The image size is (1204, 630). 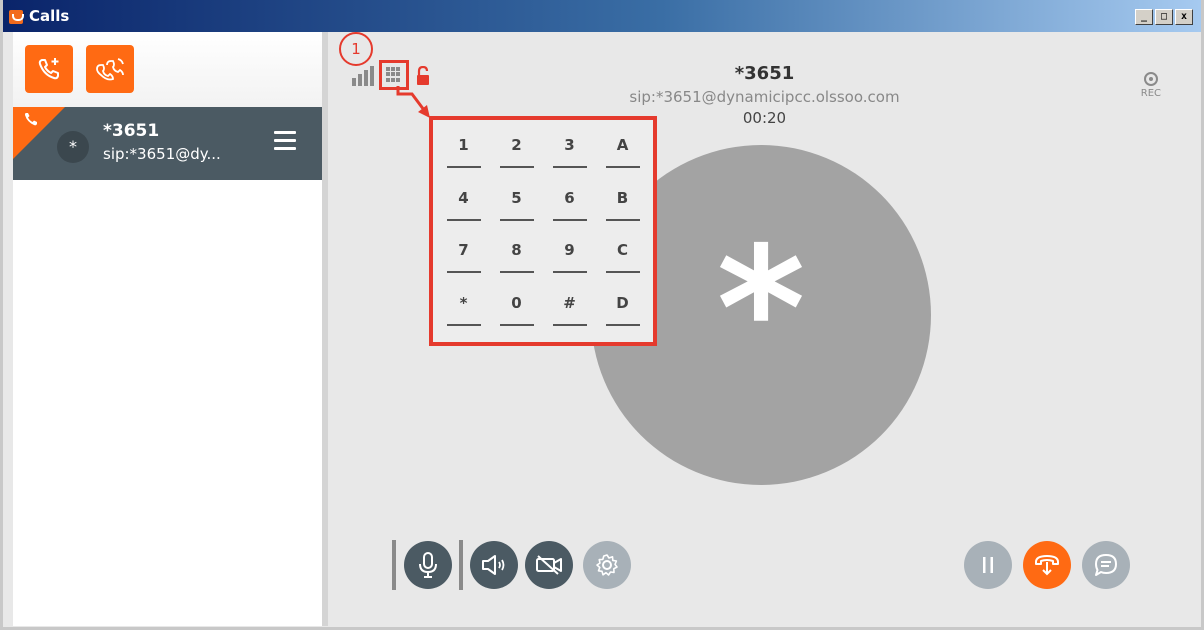 What do you see at coordinates (463, 257) in the screenshot?
I see `dialpad-key: 7` at bounding box center [463, 257].